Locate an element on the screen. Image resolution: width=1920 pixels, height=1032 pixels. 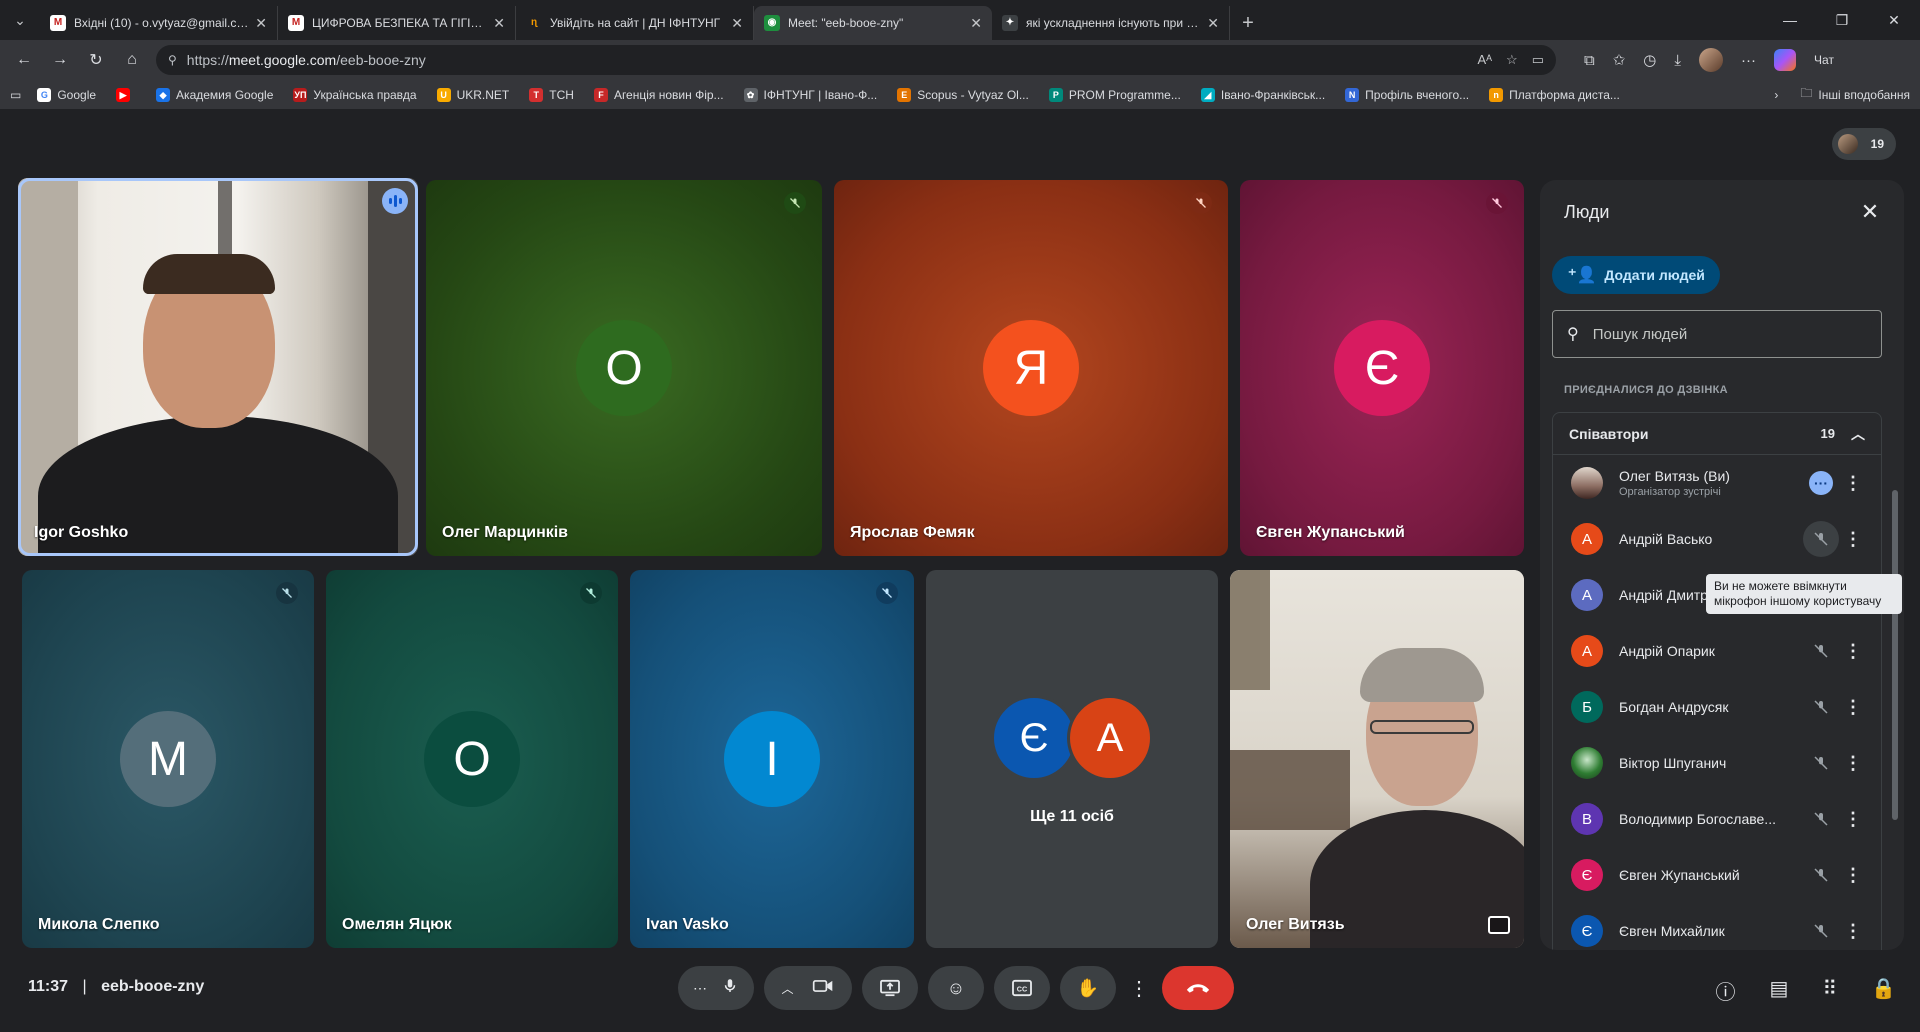
reload-icon: ↻ is located at coordinates (96, 60).